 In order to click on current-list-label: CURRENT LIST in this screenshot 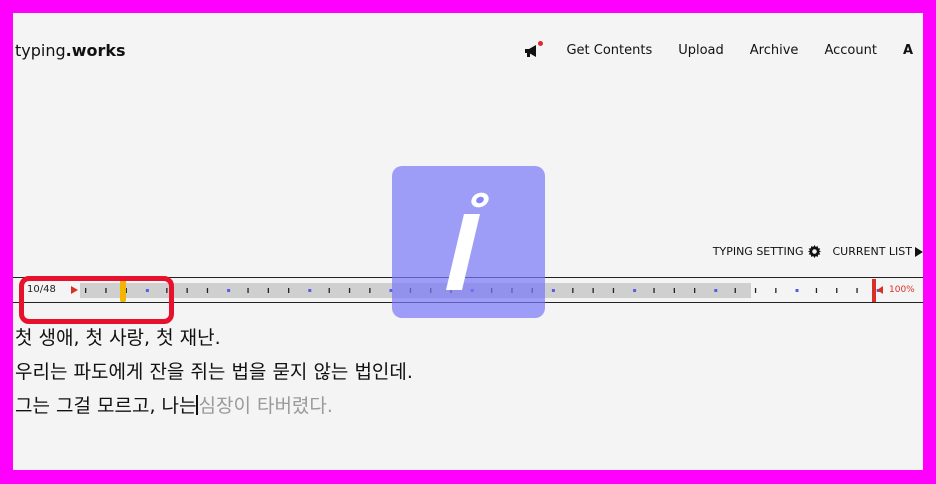, I will do `click(872, 251)`.